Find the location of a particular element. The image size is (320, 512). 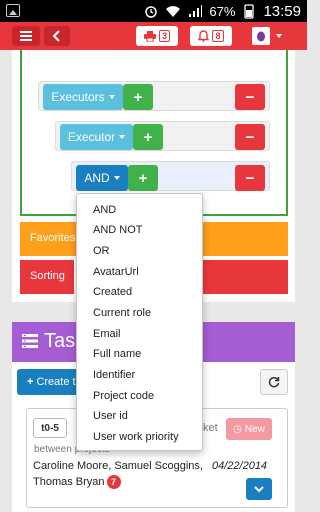

status-bar: 67% 13:59 is located at coordinates (153, 11).